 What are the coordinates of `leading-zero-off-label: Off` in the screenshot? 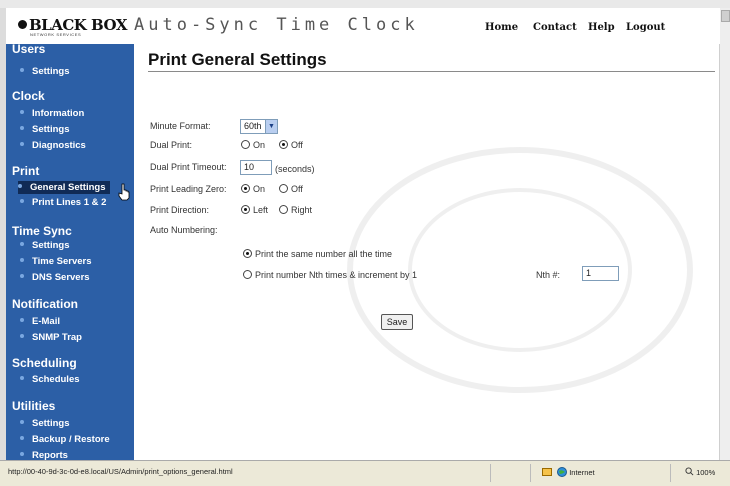 It's located at (297, 189).